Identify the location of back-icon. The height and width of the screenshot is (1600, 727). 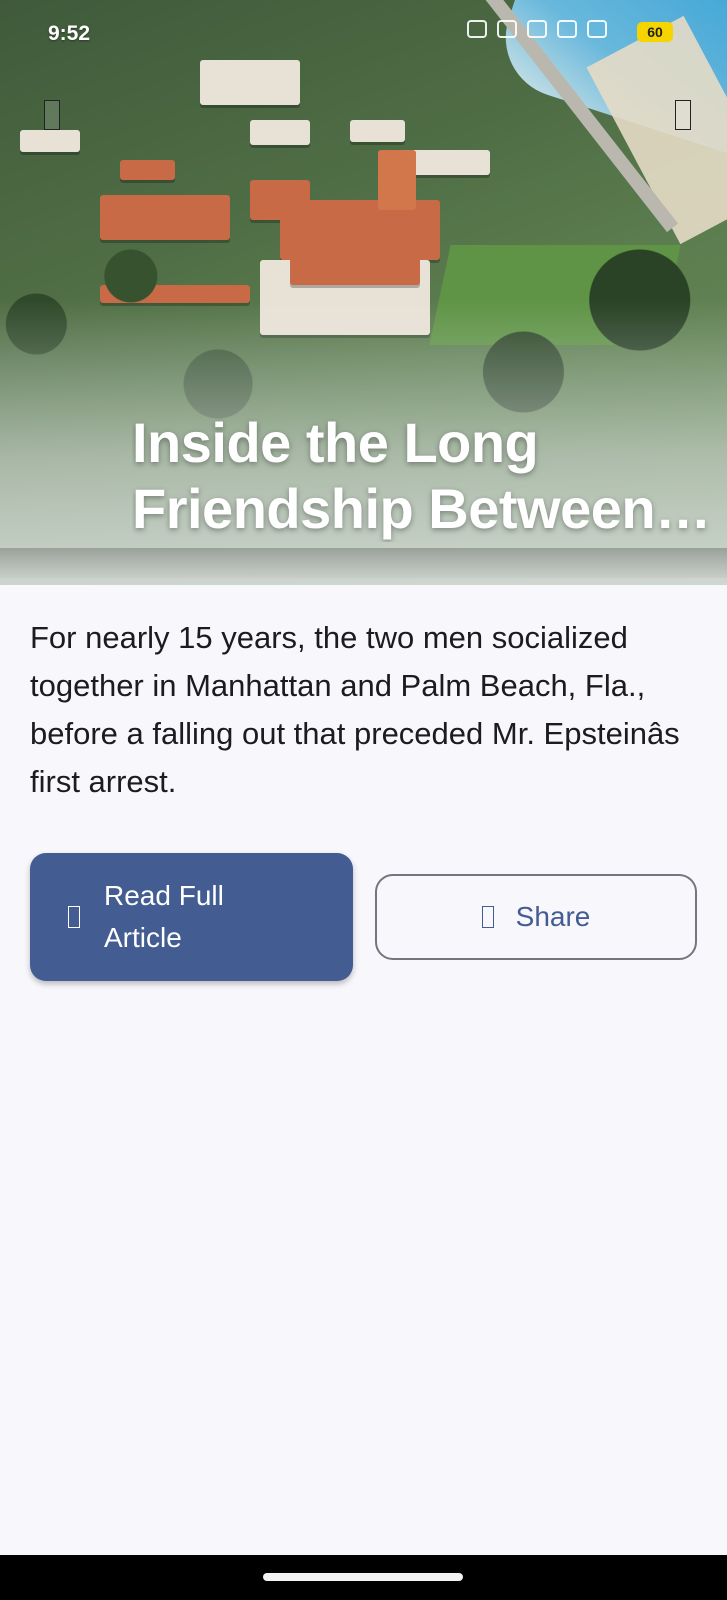
(52, 115).